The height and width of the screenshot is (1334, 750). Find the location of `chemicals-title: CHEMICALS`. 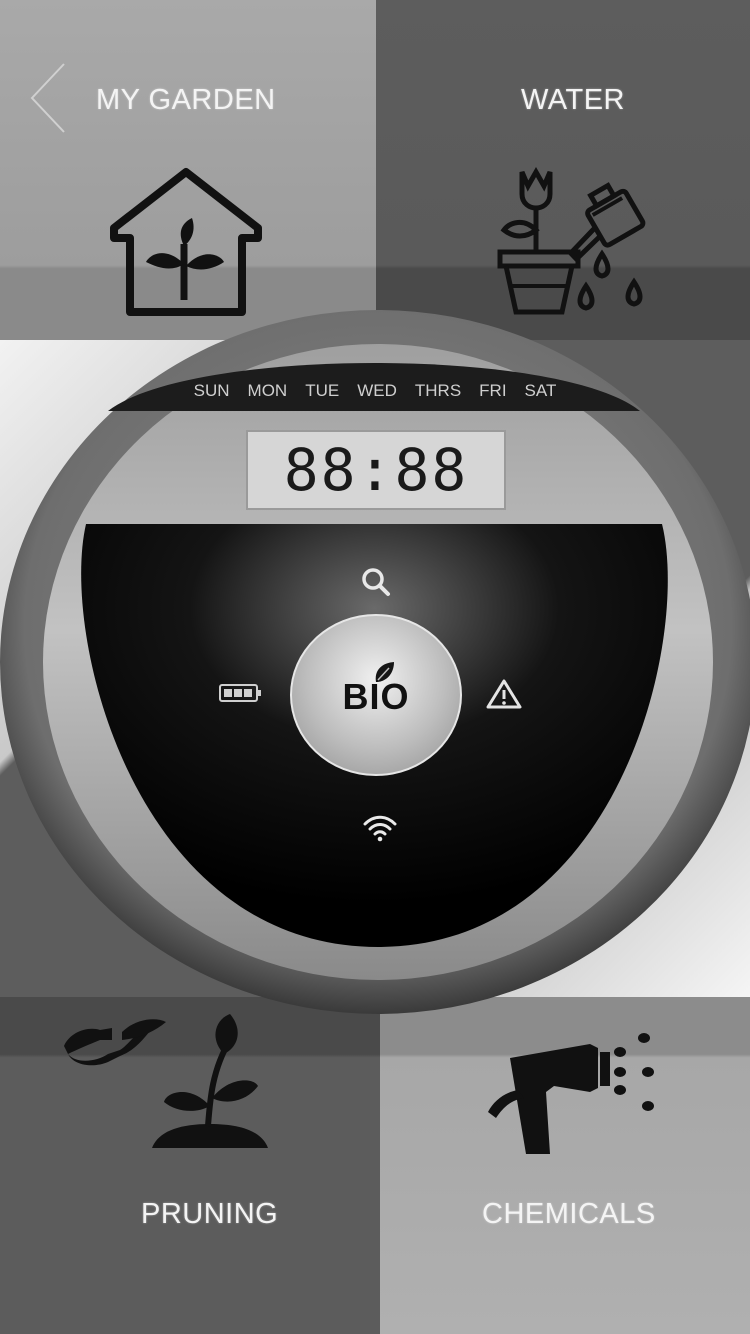

chemicals-title: CHEMICALS is located at coordinates (569, 1214).